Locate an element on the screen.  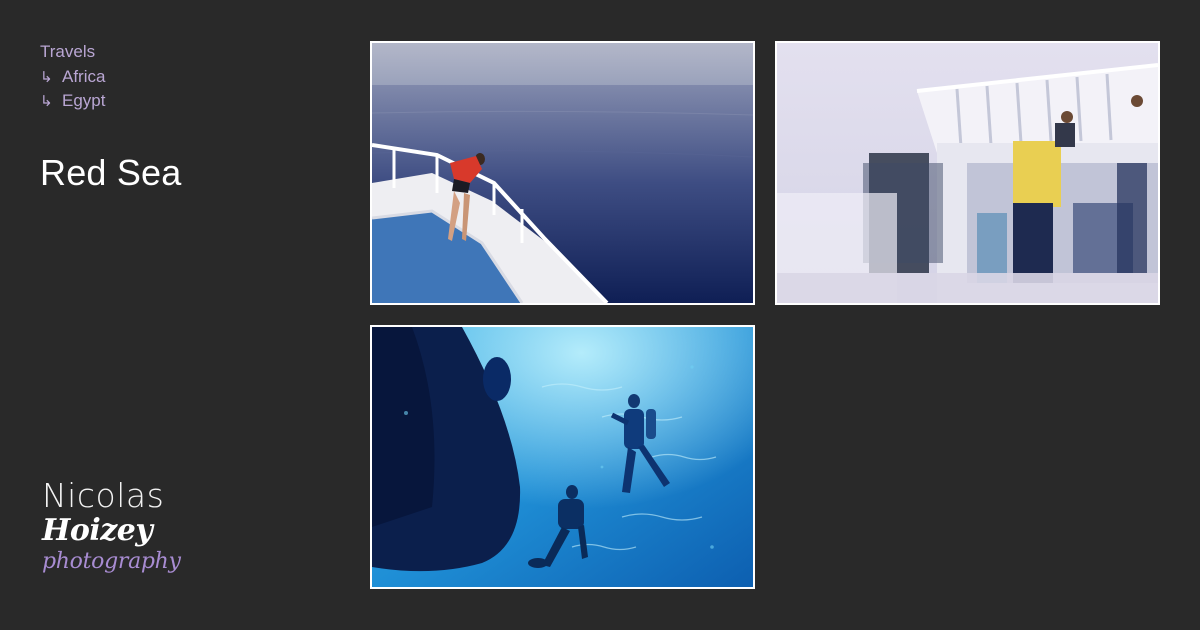
logo-line-first-name: Nicolas is located at coordinates (103, 495).